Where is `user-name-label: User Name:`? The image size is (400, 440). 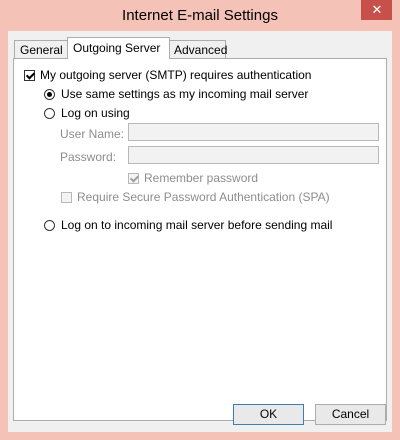
user-name-label: User Name: is located at coordinates (92, 134).